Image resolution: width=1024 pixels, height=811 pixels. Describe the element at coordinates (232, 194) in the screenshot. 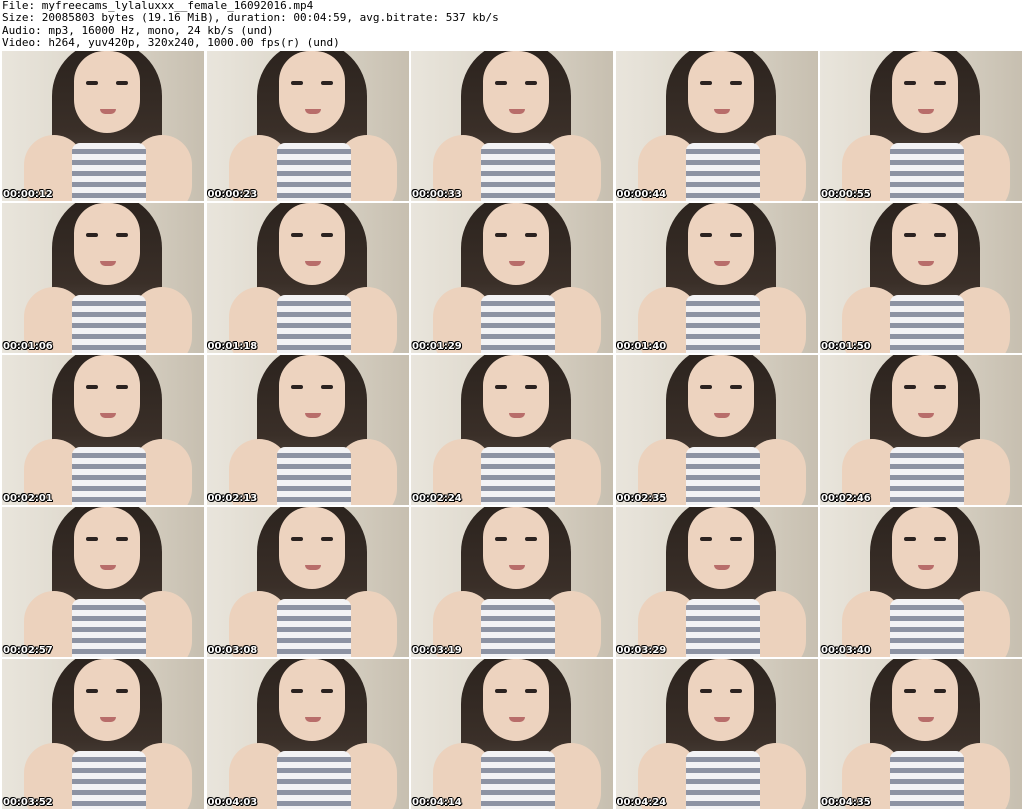

I see `frame-timestamp: 00:00:23` at that location.